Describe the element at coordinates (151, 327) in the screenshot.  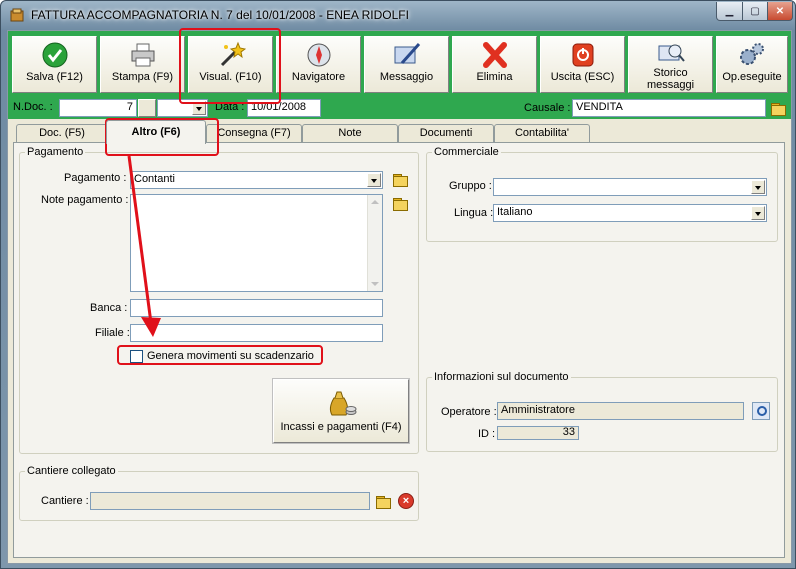
I see `arrow-head-icon` at that location.